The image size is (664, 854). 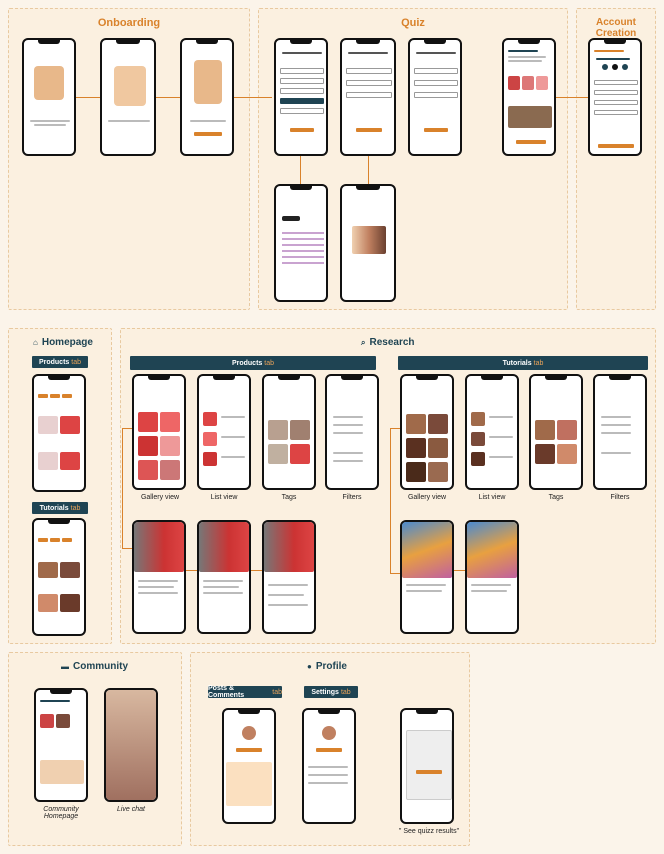 What do you see at coordinates (556, 432) in the screenshot?
I see `tutorials-tags-view` at bounding box center [556, 432].